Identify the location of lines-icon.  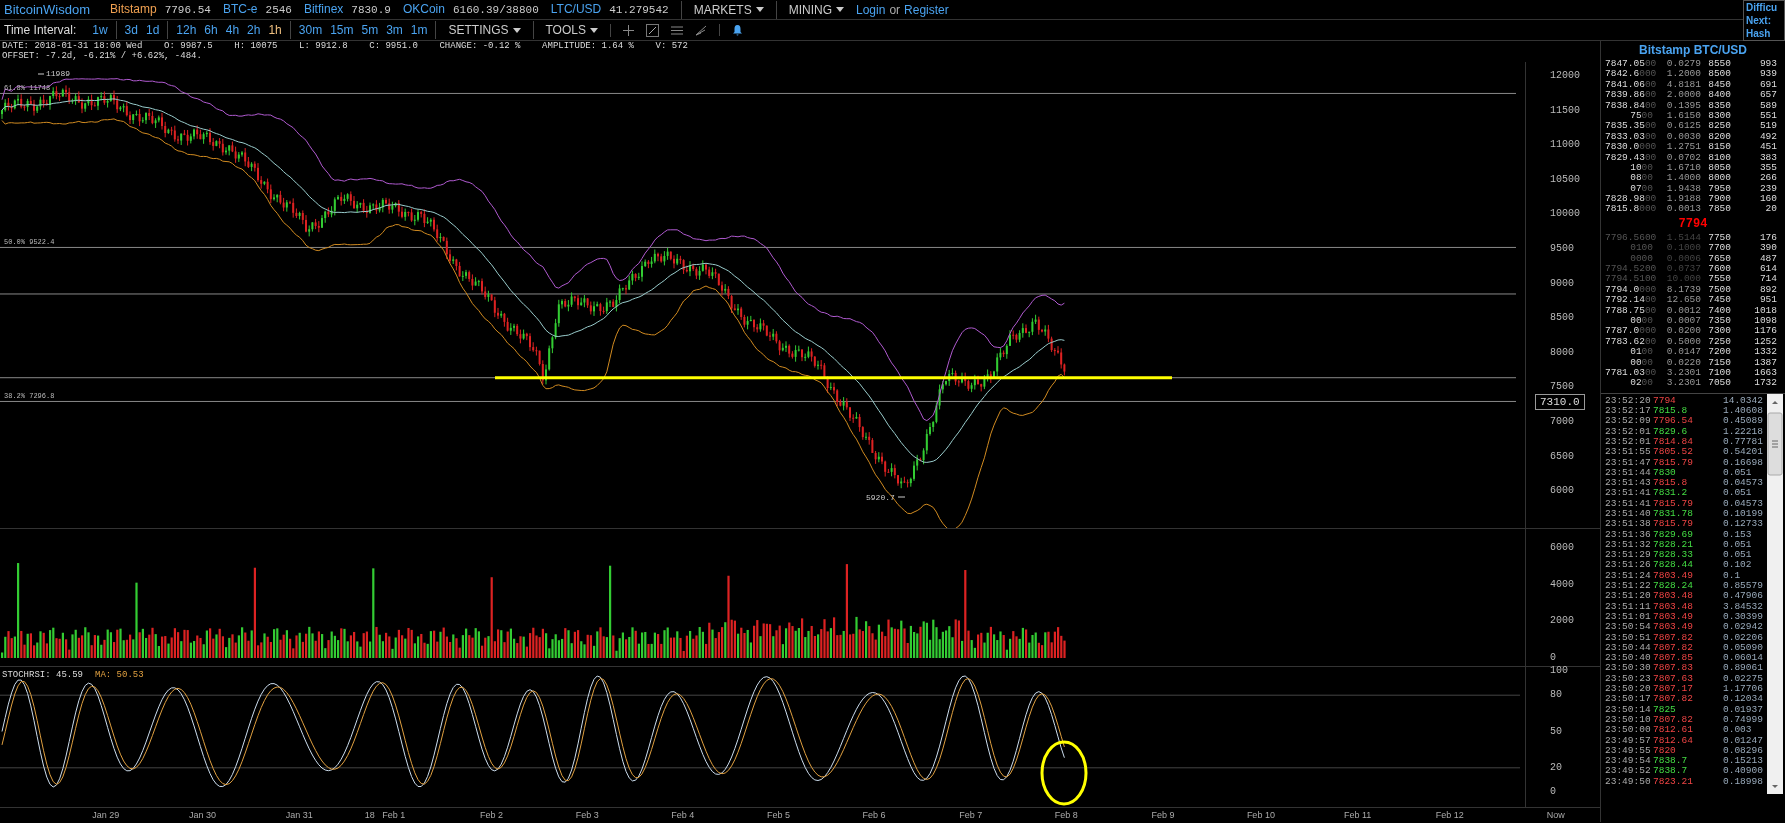
(676, 30).